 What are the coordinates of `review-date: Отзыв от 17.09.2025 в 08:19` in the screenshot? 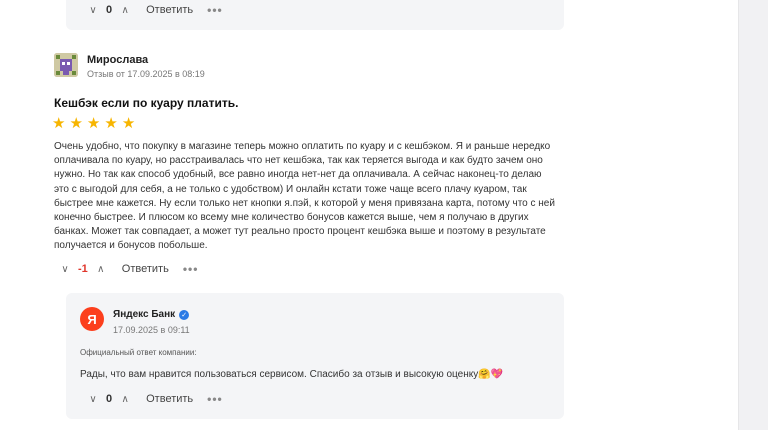 It's located at (146, 74).